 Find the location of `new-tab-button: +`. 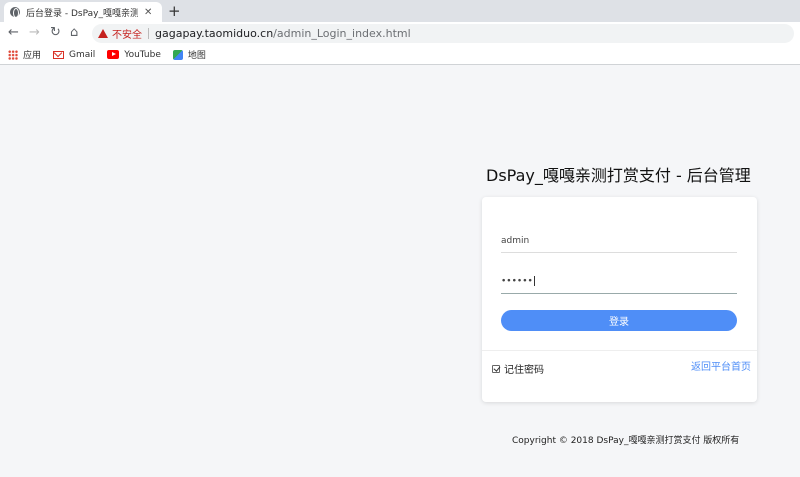

new-tab-button: + is located at coordinates (174, 11).